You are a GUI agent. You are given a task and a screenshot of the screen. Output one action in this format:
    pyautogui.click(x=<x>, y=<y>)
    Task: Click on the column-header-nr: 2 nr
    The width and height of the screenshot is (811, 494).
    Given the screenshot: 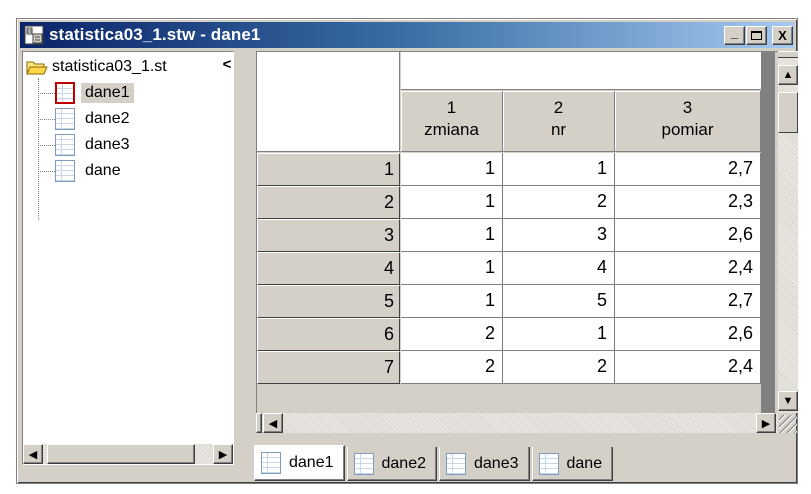 What is the action you would take?
    pyautogui.click(x=559, y=121)
    